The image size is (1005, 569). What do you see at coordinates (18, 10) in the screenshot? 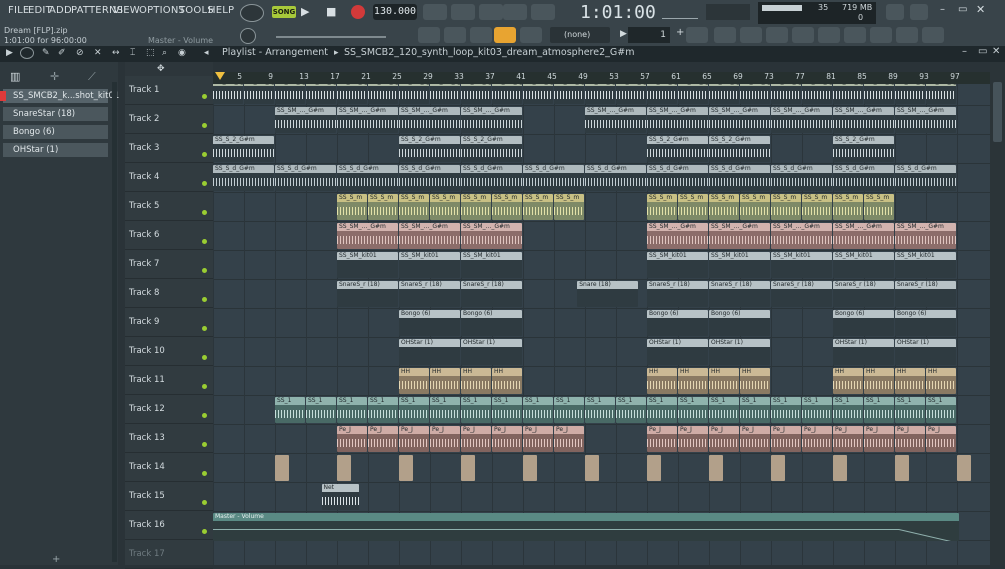
I see `menu-file: FILE` at bounding box center [18, 10].